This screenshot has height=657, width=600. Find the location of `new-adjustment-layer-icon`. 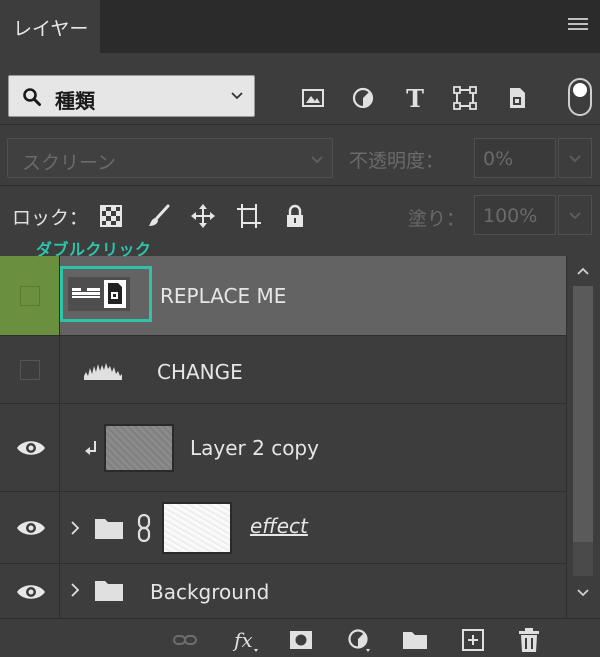

new-adjustment-layer-icon is located at coordinates (359, 640).